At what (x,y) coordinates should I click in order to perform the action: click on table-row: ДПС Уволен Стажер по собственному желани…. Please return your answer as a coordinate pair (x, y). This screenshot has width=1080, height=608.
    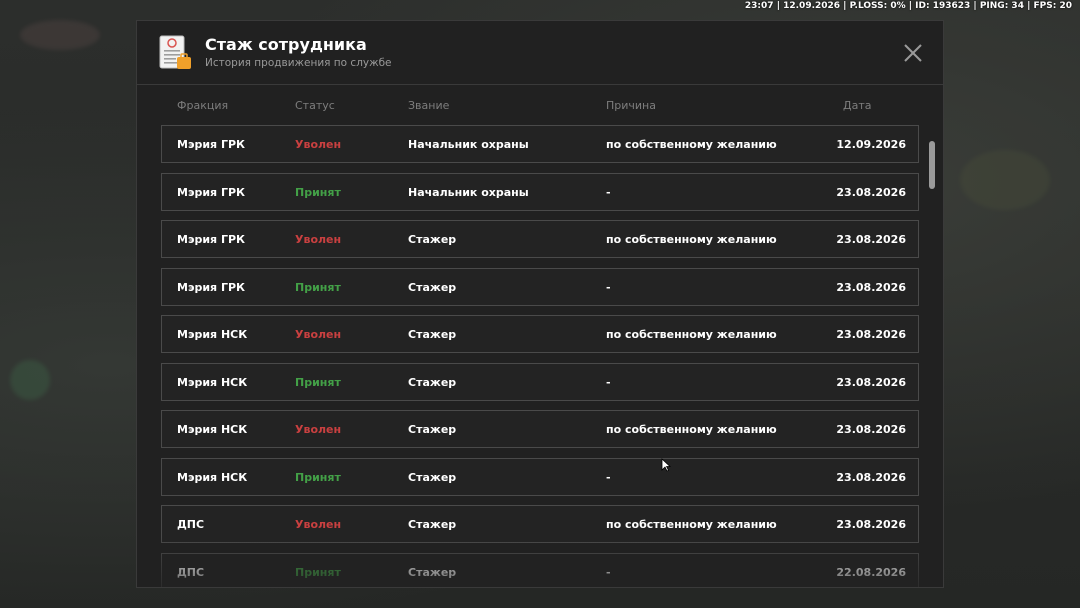
    Looking at the image, I should click on (540, 524).